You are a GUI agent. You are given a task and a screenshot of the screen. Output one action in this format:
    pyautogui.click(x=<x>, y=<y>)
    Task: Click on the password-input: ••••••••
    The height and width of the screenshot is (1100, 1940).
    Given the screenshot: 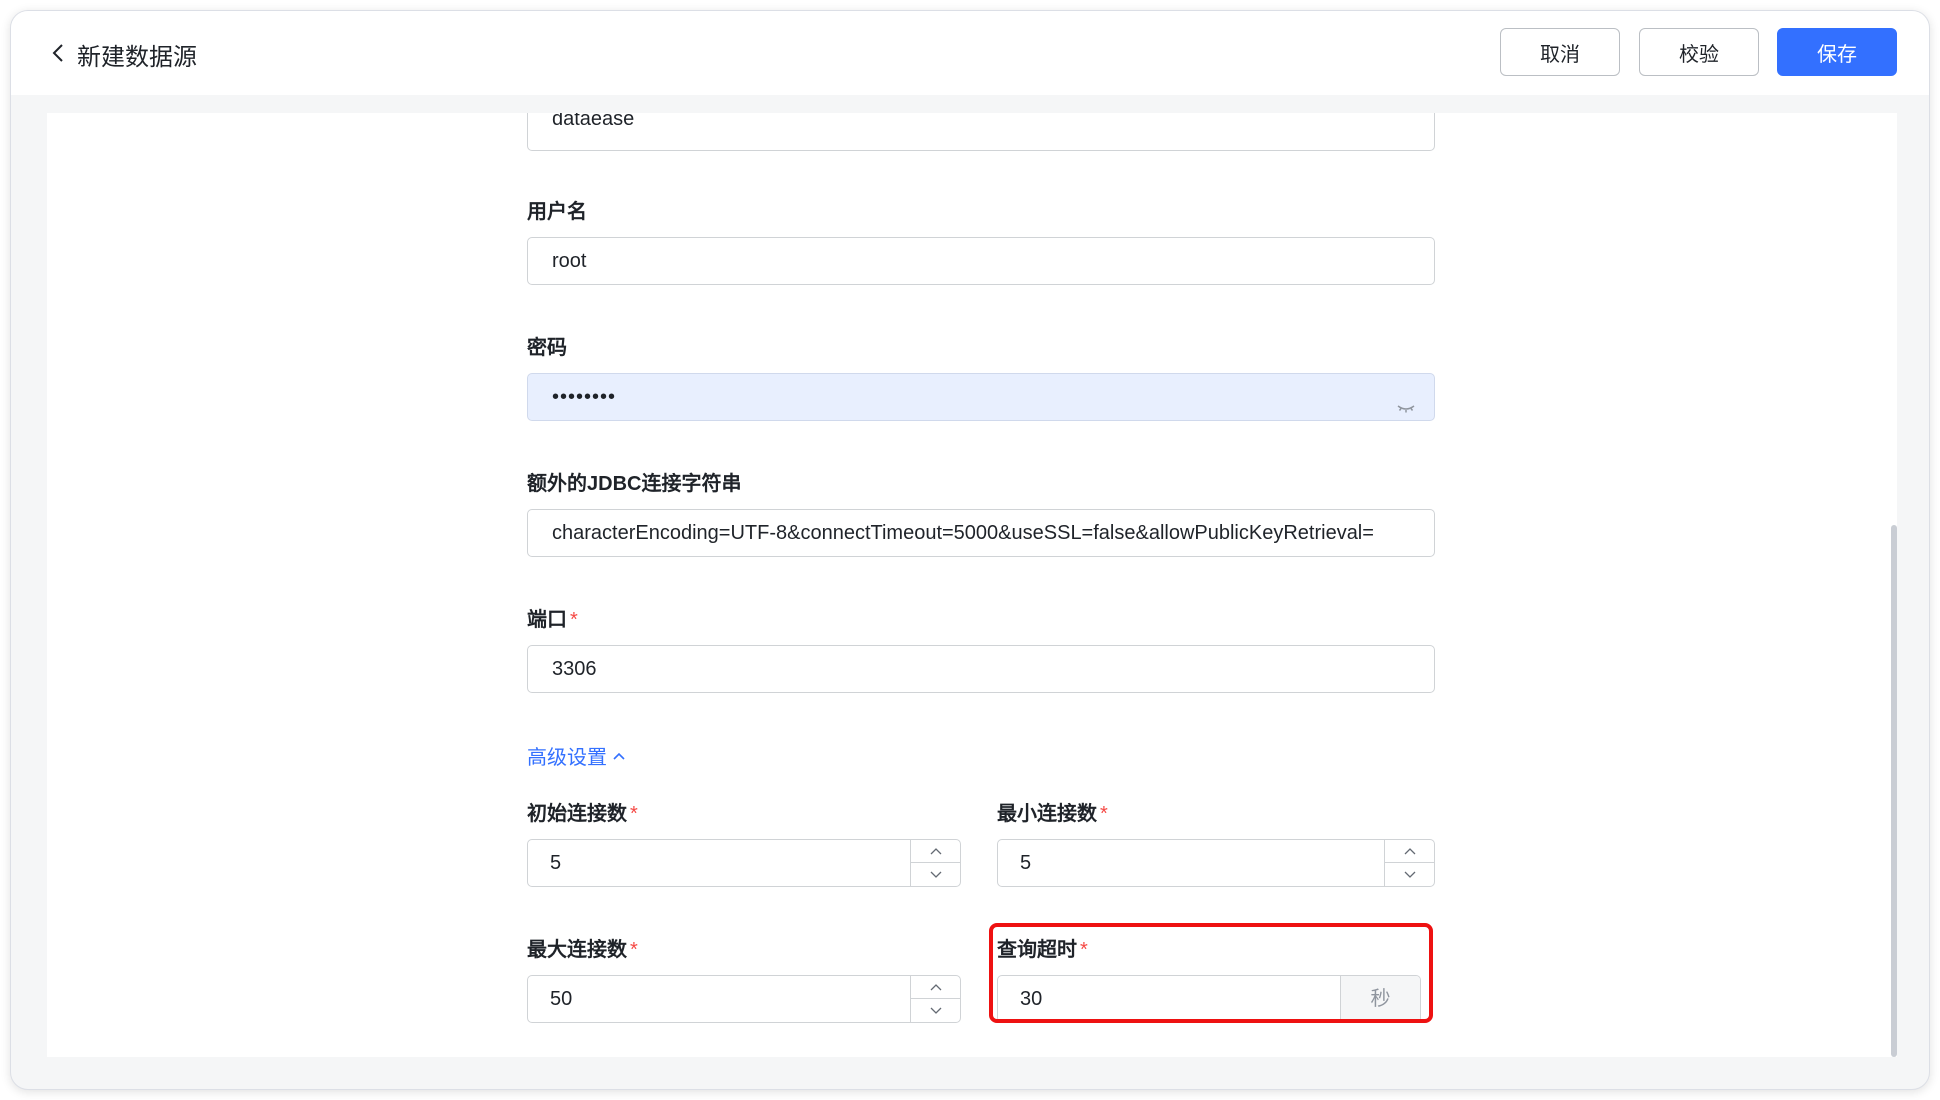 What is the action you would take?
    pyautogui.click(x=981, y=397)
    